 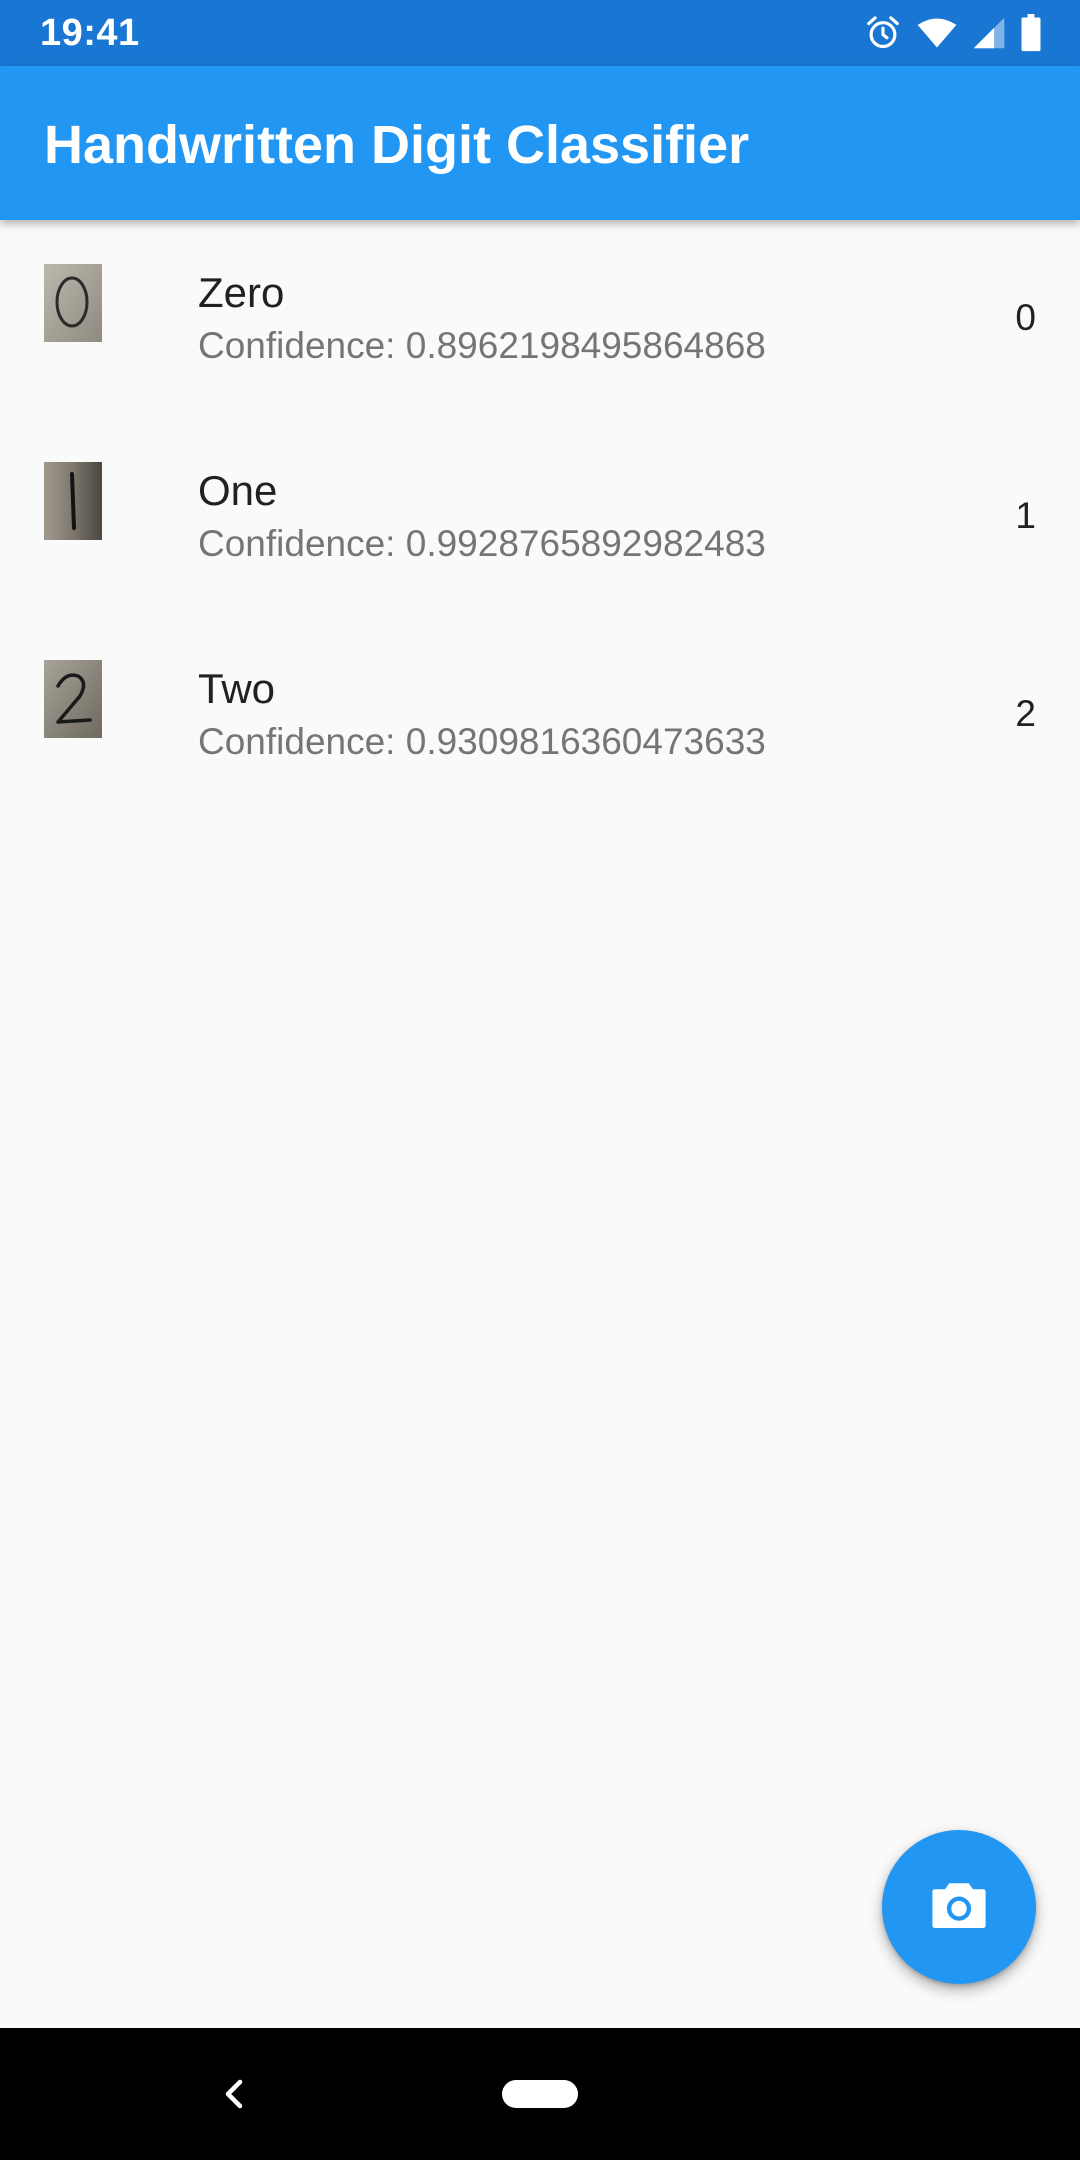 I want to click on home-pill-icon, so click(x=540, y=2094).